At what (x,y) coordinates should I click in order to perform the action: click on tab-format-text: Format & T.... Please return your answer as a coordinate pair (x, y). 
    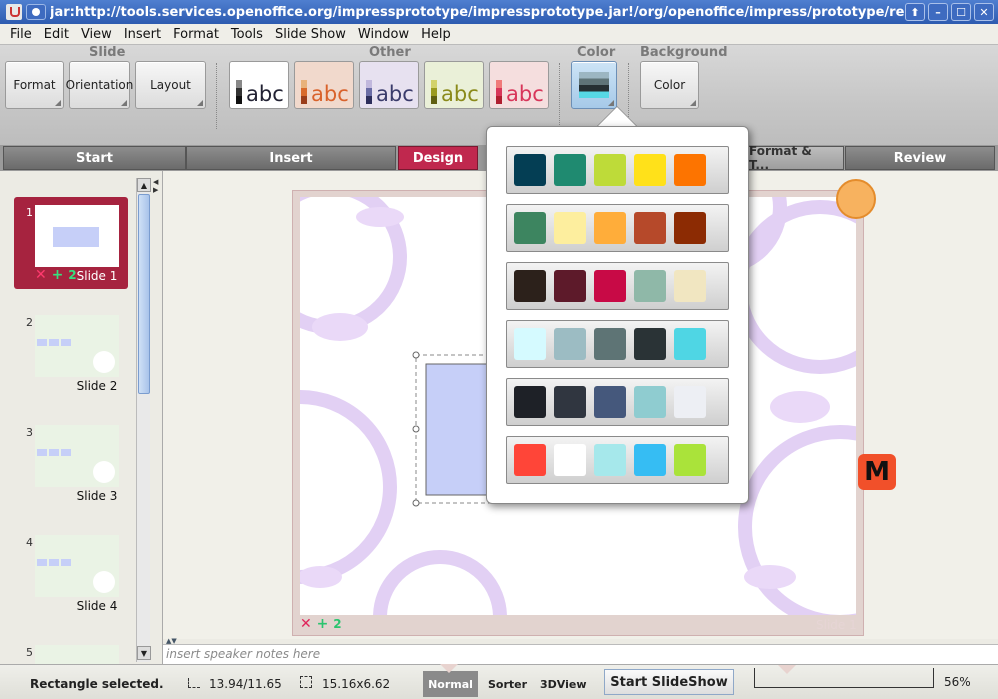
    Looking at the image, I should click on (796, 158).